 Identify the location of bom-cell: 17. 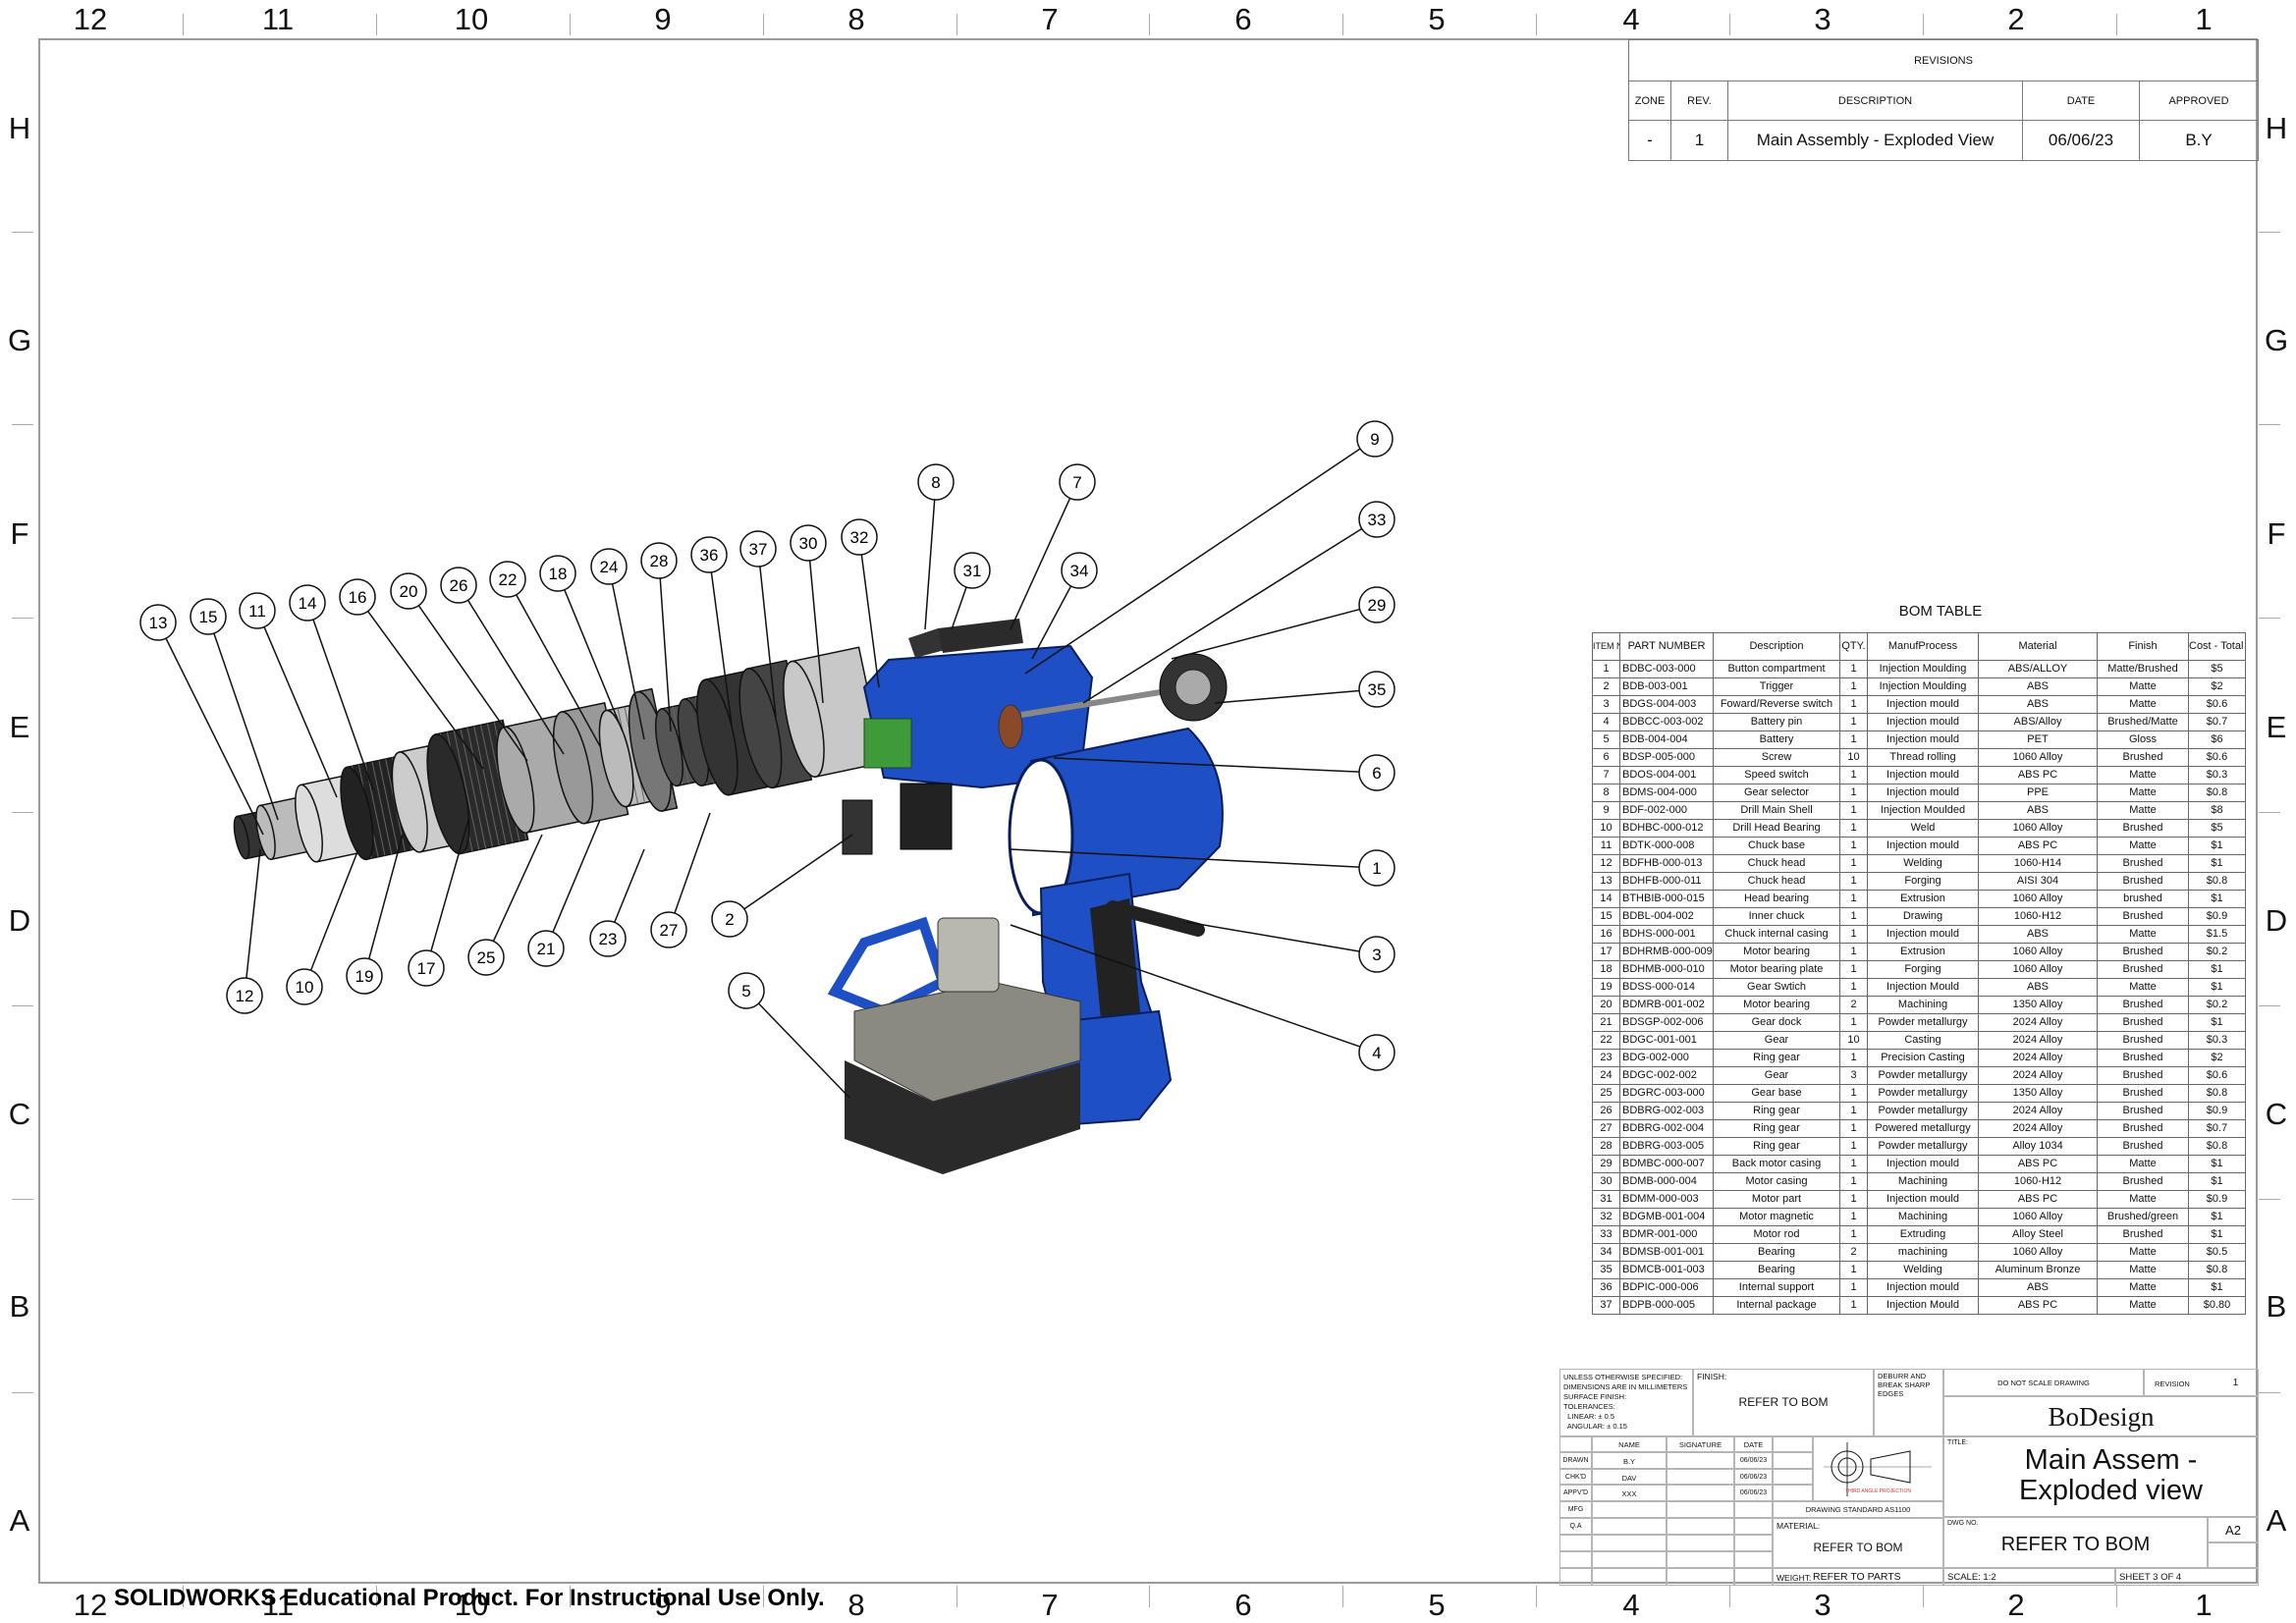
(1606, 952).